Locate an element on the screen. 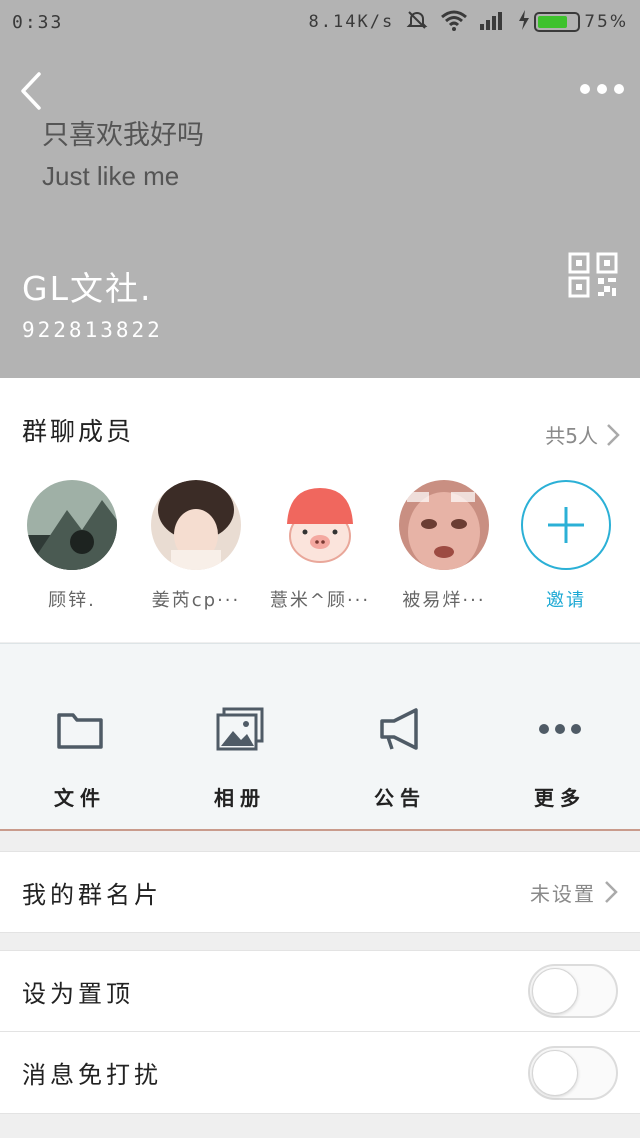  members-title: 群聊成员 is located at coordinates (78, 431).